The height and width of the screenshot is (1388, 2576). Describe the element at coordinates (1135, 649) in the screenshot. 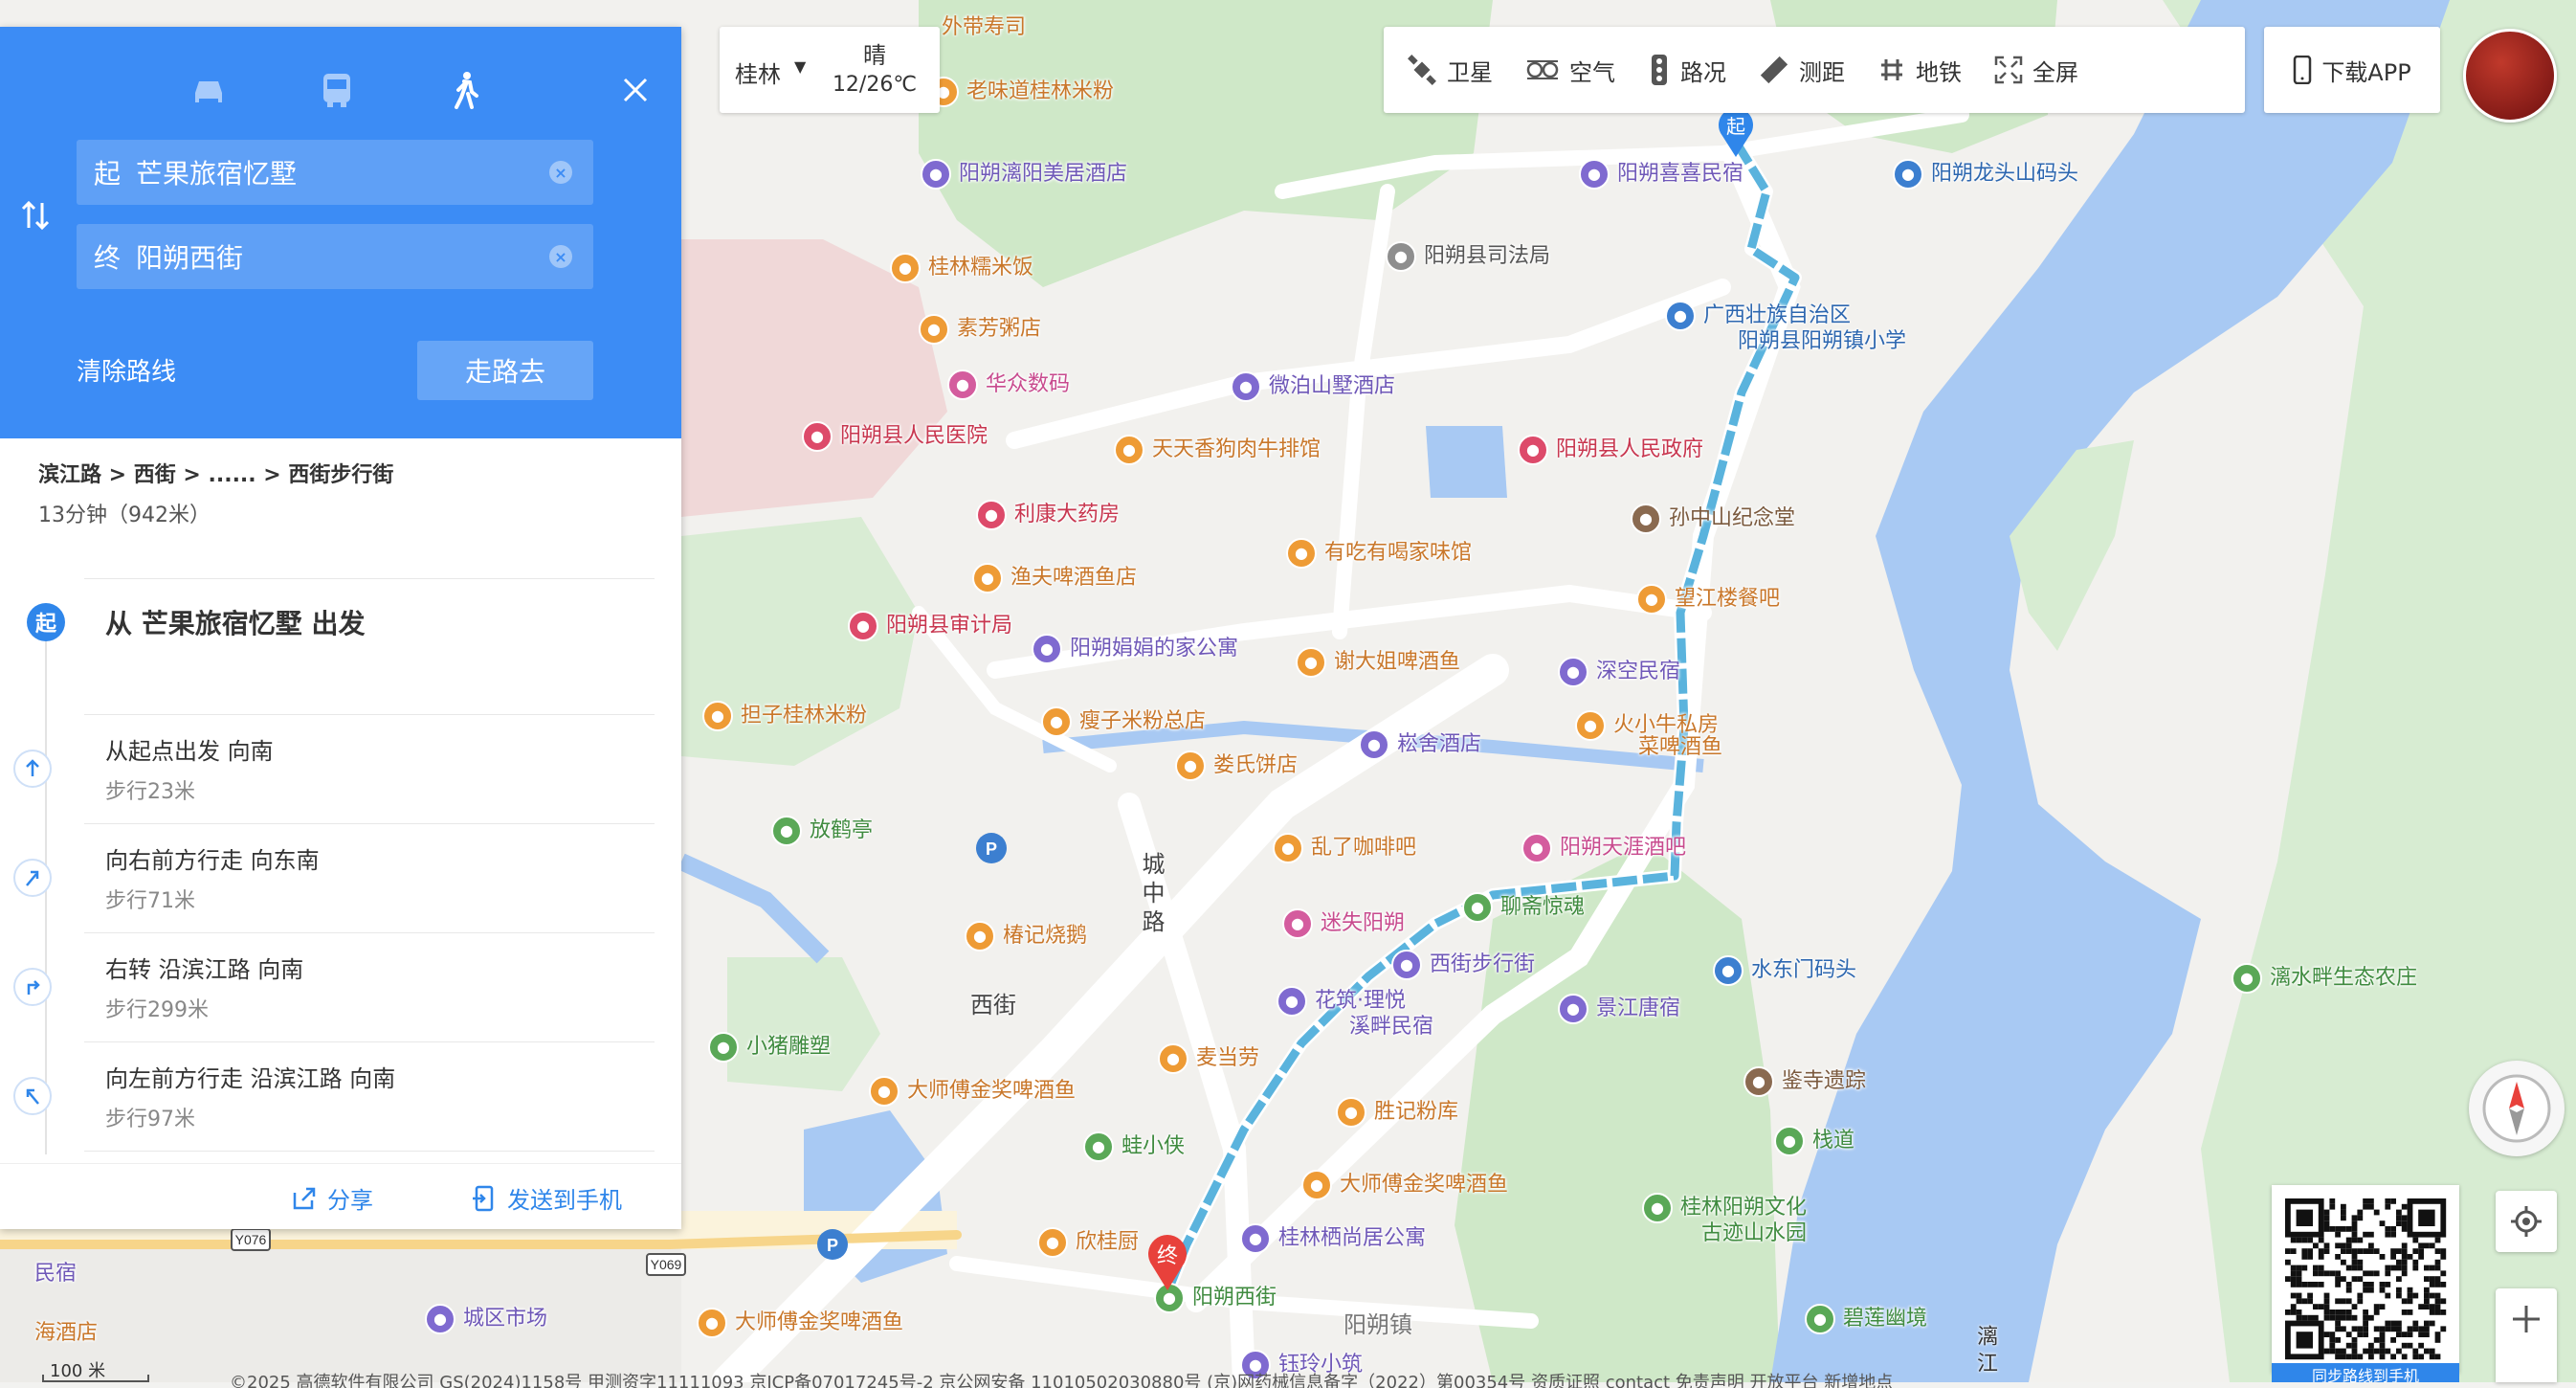

I see `poi-item: ● 阳朔娟娟的家公寓` at that location.